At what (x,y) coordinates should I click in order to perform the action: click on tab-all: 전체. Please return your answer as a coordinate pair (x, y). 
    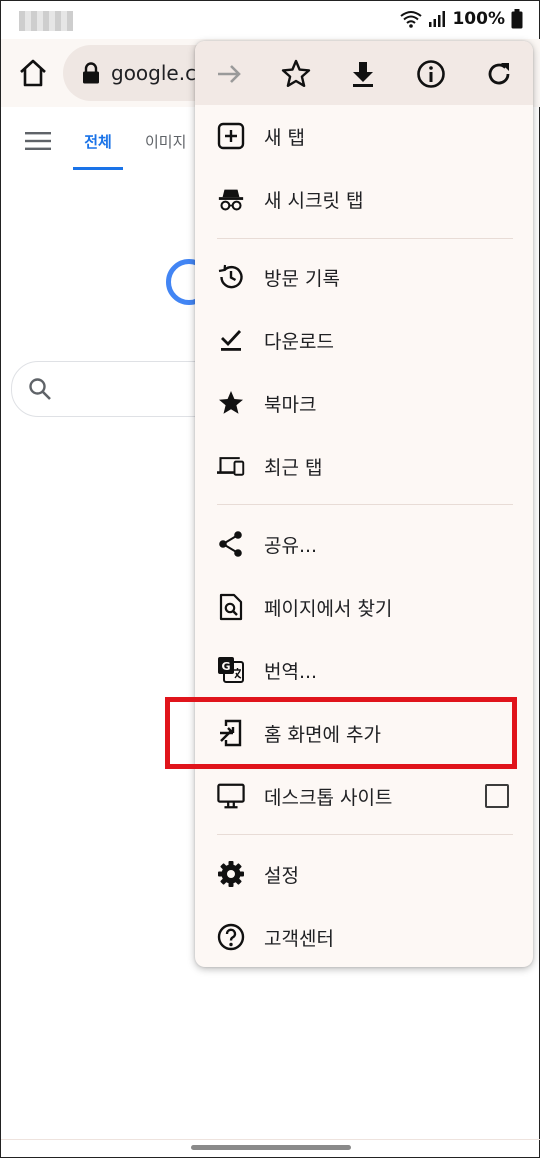
    Looking at the image, I should click on (98, 141).